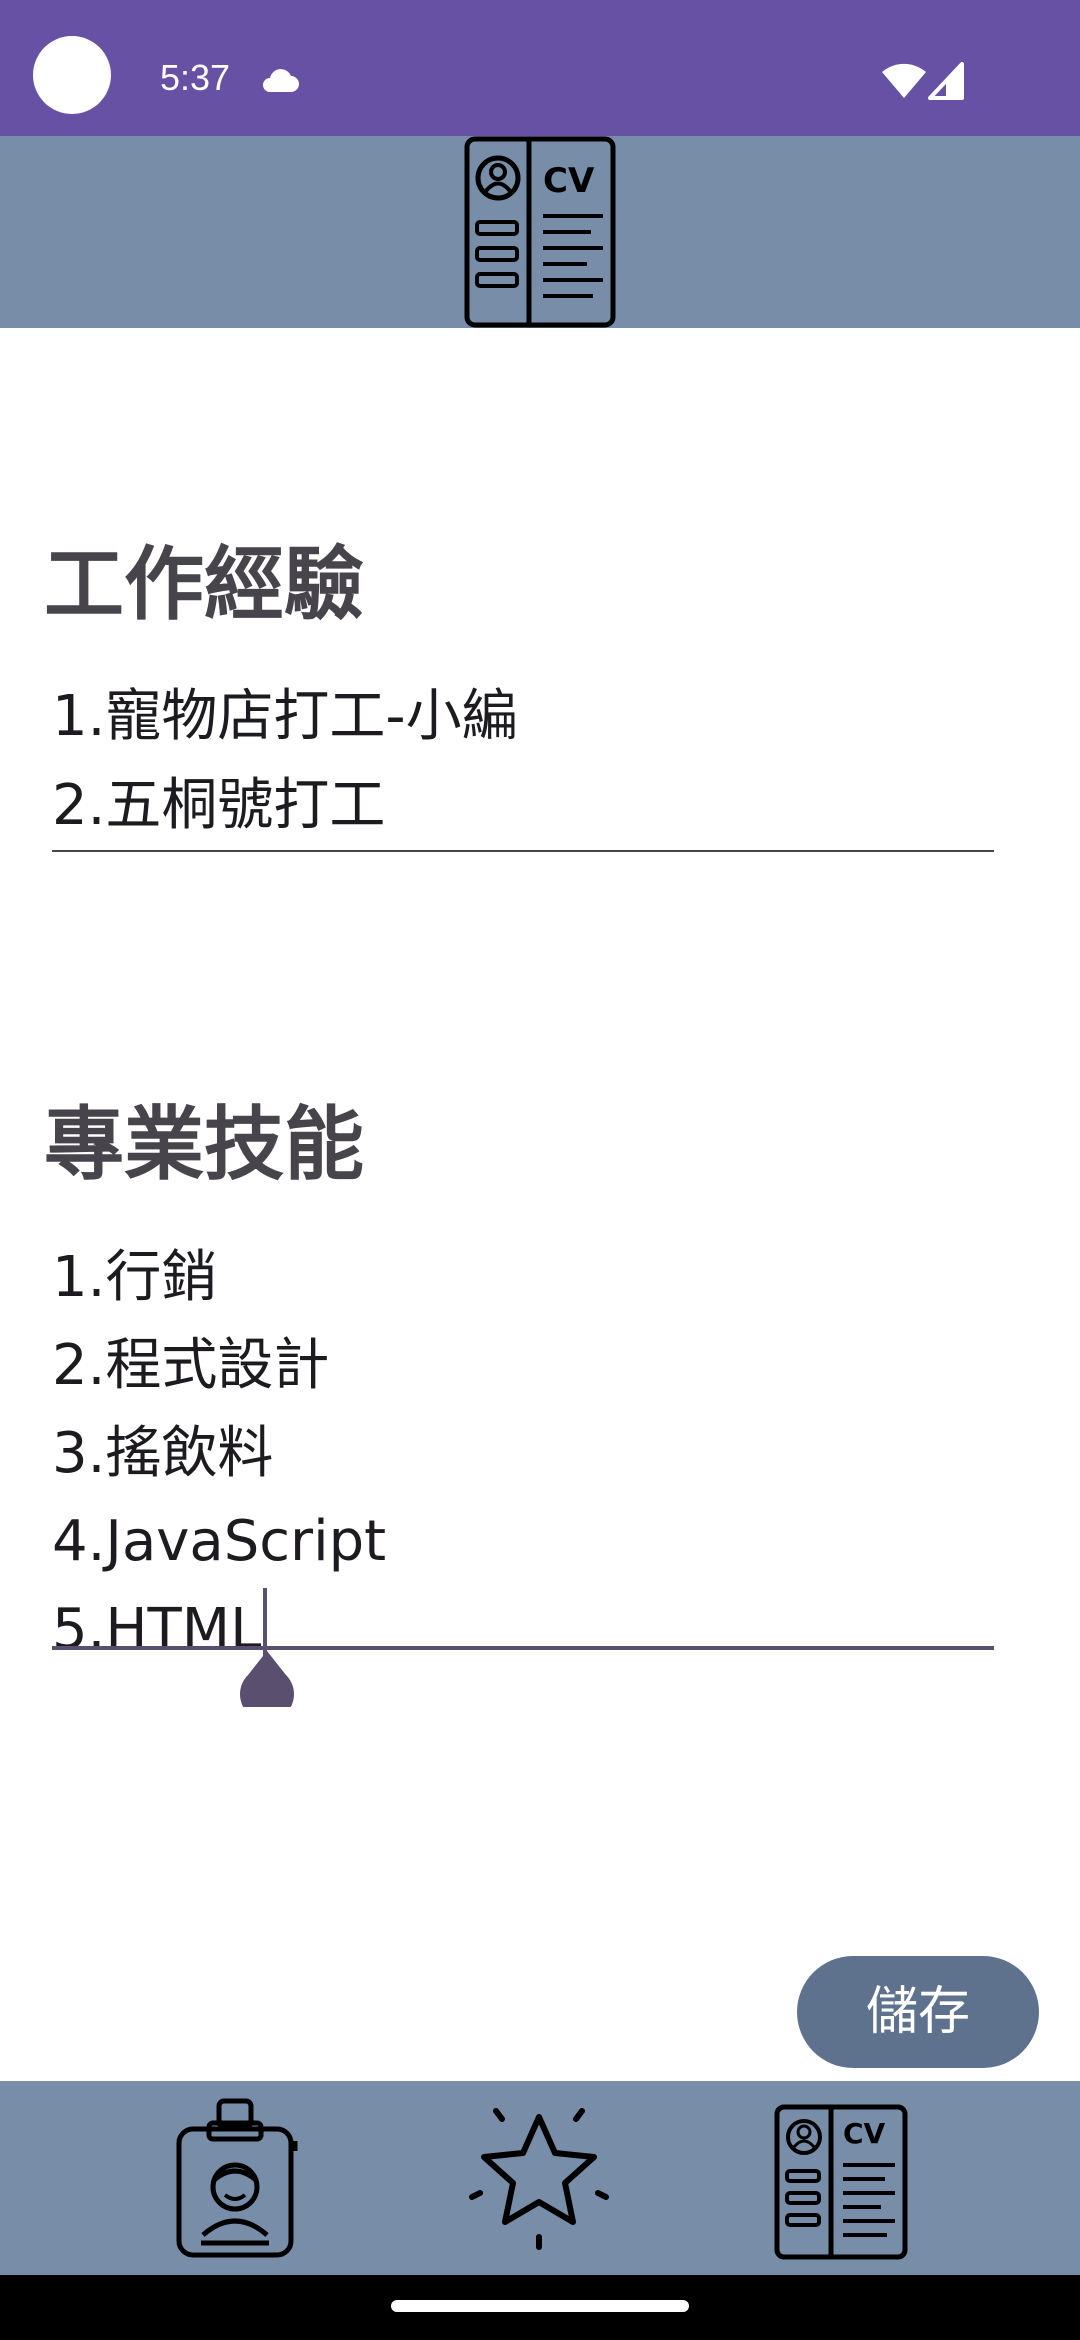 This screenshot has height=2340, width=1080. What do you see at coordinates (540, 68) in the screenshot?
I see `status-bar: 5:37` at bounding box center [540, 68].